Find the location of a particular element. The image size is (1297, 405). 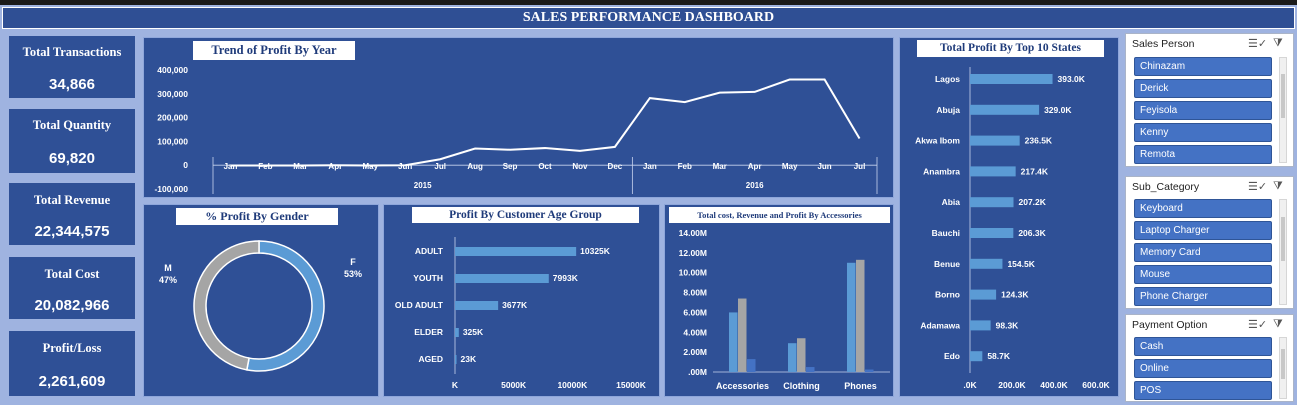

bar-value-label: 154.5K is located at coordinates (1021, 264).